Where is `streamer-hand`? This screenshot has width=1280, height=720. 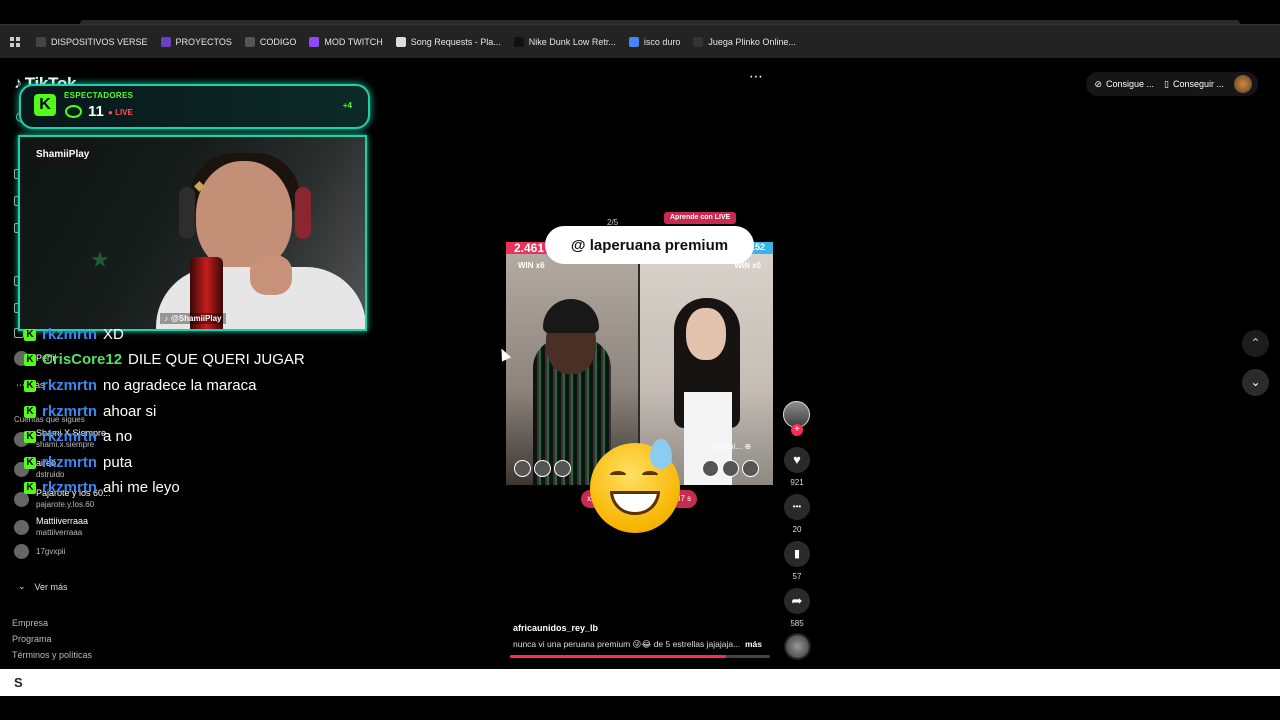
streamer-hand is located at coordinates (271, 275).